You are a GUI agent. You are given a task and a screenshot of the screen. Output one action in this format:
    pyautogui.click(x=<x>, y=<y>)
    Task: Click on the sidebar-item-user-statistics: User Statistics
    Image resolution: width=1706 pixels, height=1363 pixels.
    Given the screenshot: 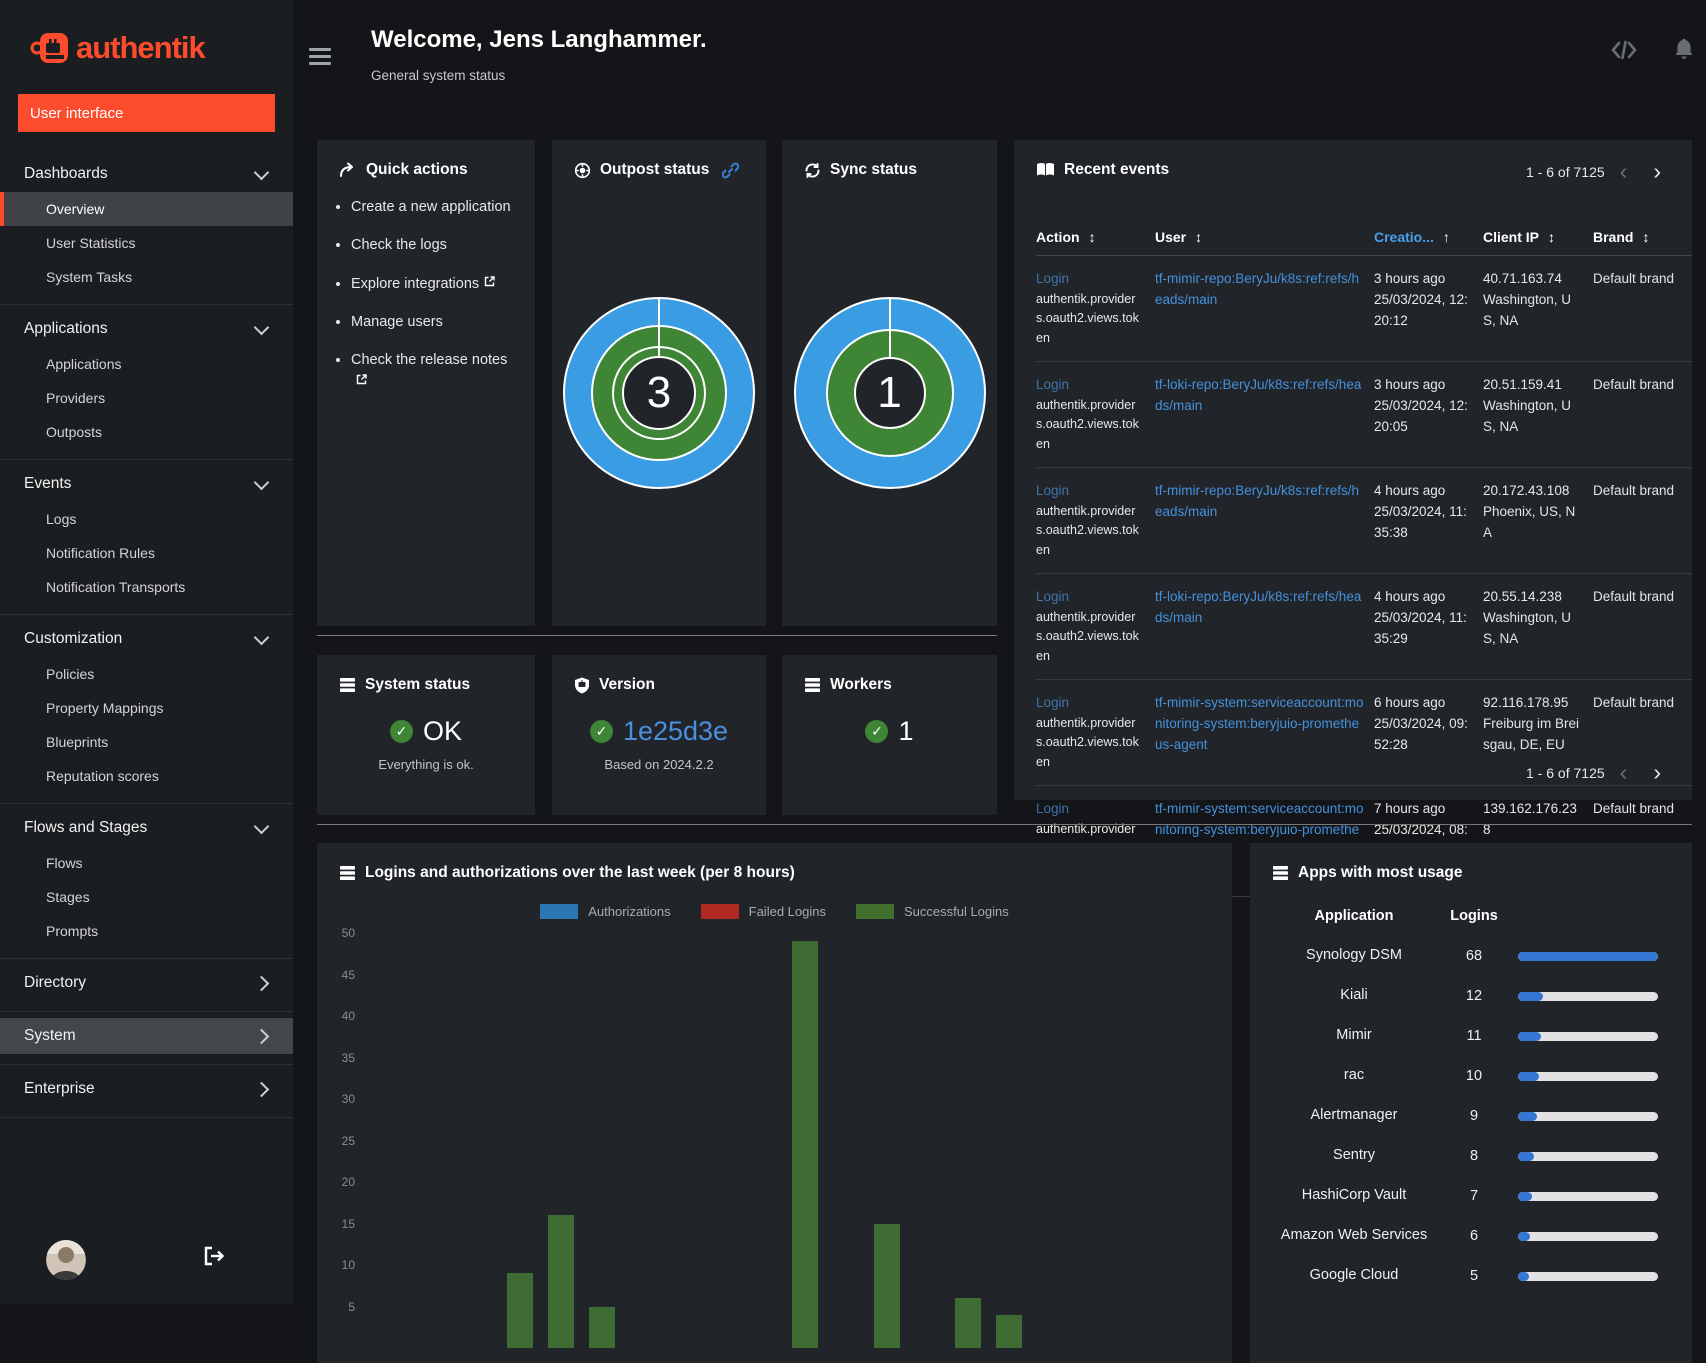 What is the action you would take?
    pyautogui.click(x=146, y=243)
    